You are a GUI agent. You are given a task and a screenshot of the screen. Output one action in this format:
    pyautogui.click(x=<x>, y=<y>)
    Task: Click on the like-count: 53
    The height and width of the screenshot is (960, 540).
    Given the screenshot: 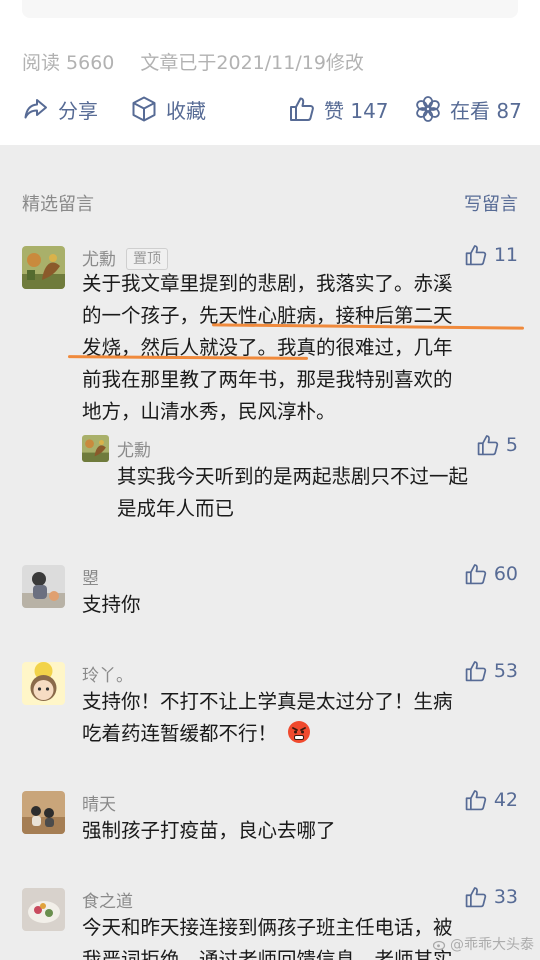 What is the action you would take?
    pyautogui.click(x=505, y=671)
    